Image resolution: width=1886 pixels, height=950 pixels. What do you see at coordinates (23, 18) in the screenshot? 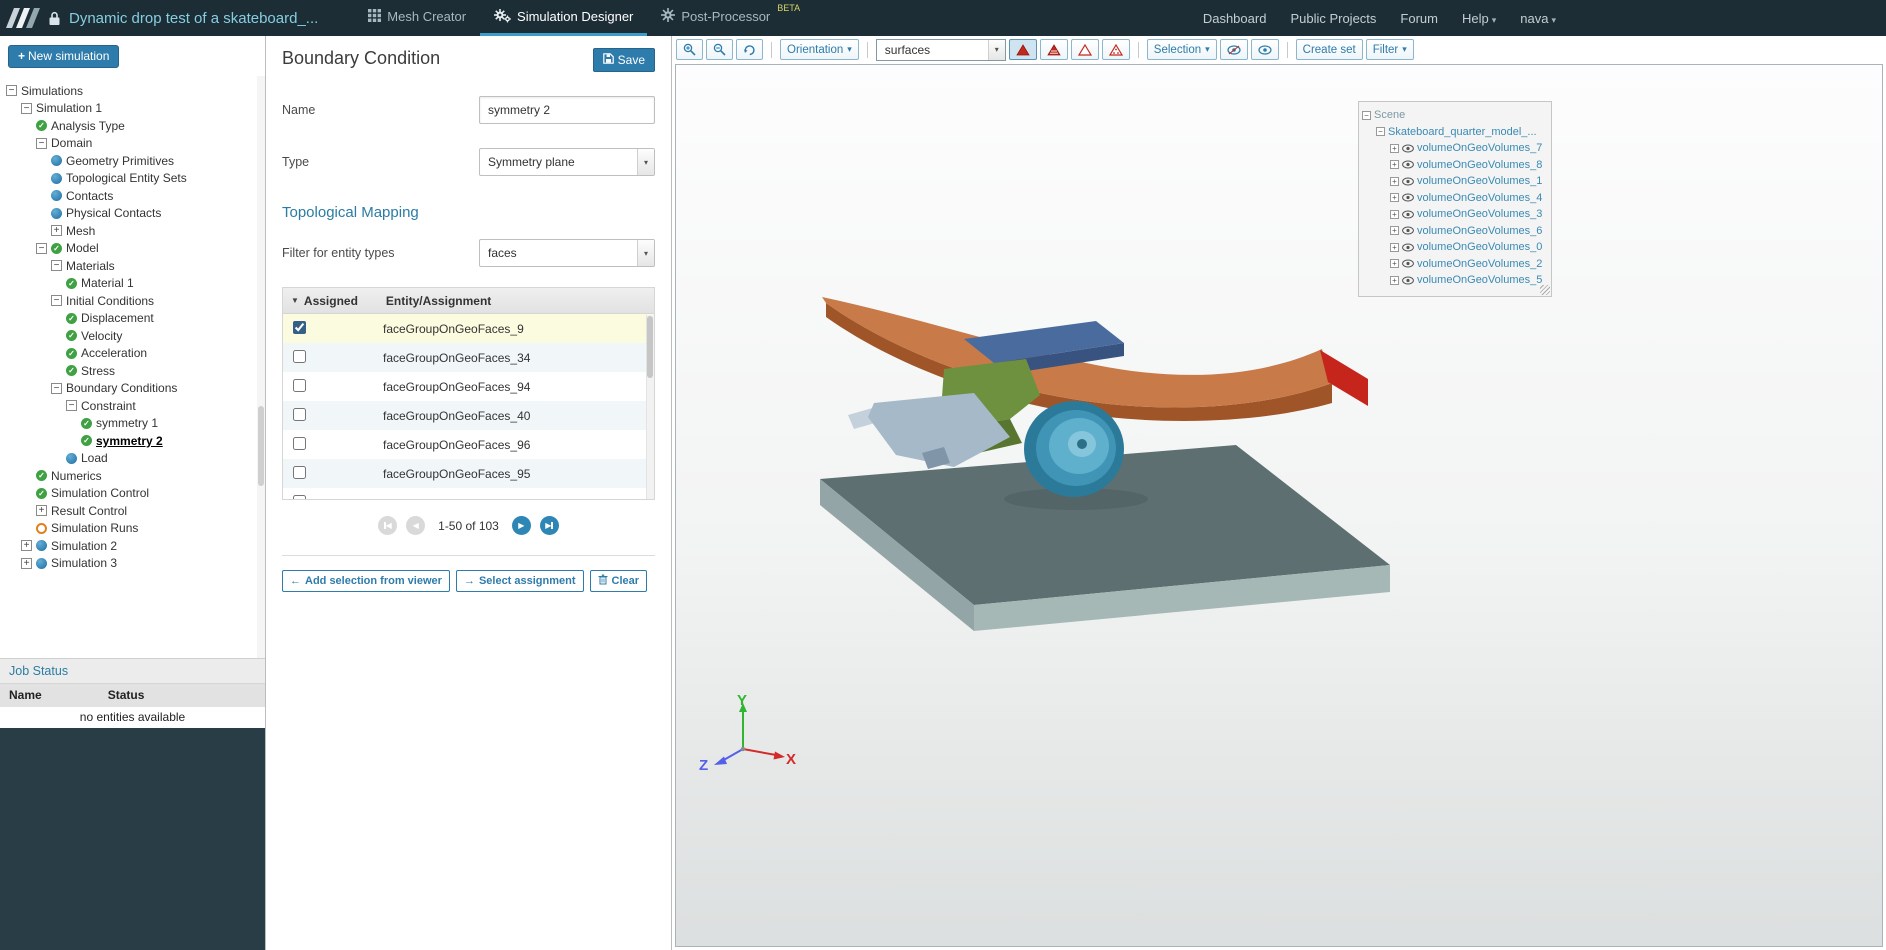
I see `simscale-logo` at bounding box center [23, 18].